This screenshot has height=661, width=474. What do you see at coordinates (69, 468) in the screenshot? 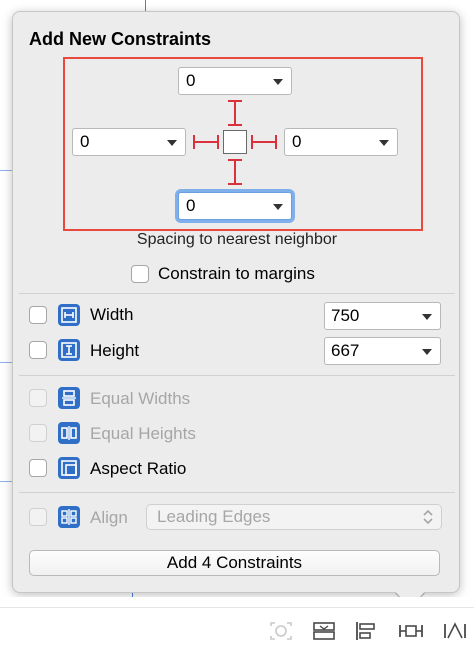
I see `aspect-ratio-icon` at bounding box center [69, 468].